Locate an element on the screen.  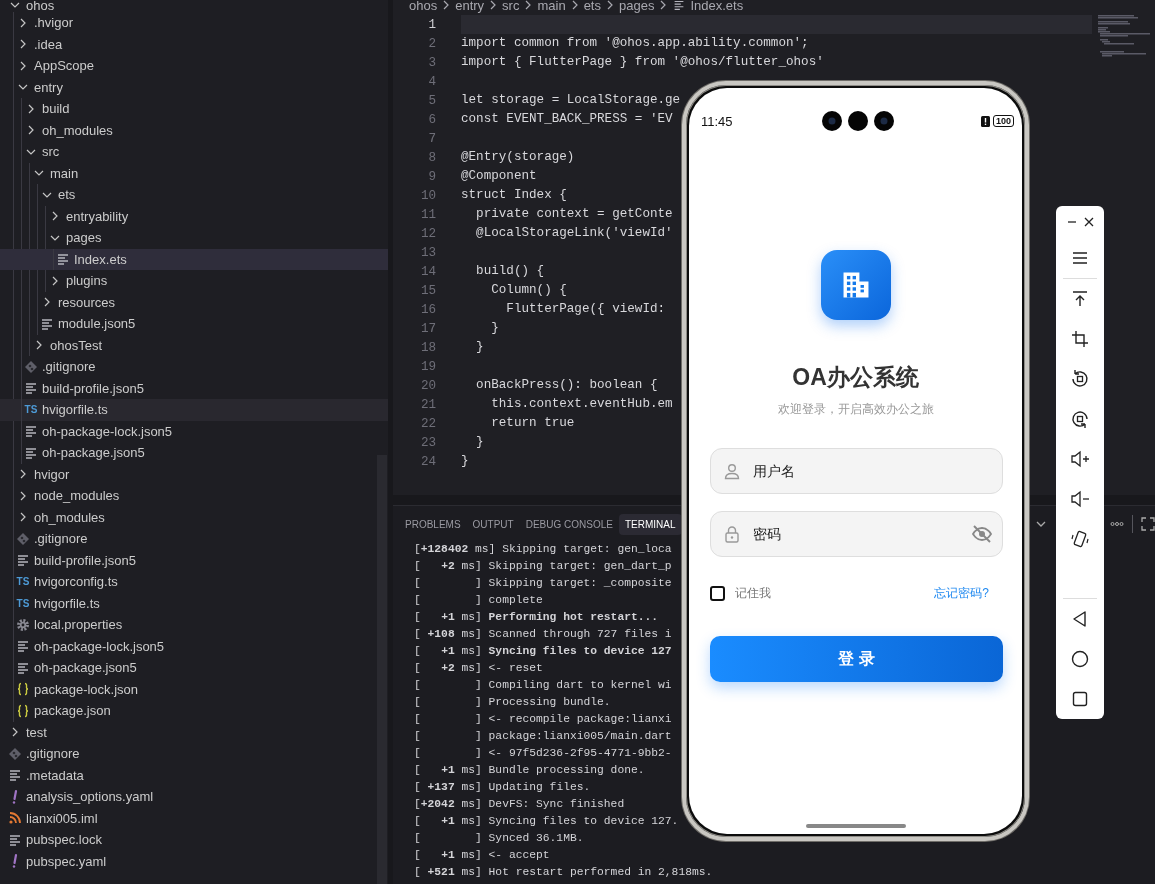
line-number: 1 is located at coordinates (431, 24).